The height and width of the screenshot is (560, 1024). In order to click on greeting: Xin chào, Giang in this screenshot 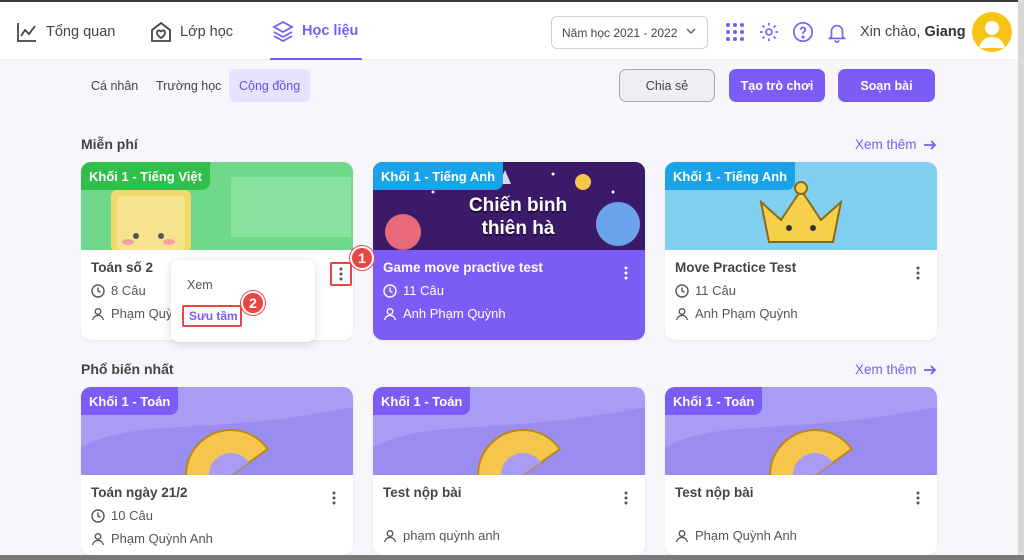, I will do `click(913, 32)`.